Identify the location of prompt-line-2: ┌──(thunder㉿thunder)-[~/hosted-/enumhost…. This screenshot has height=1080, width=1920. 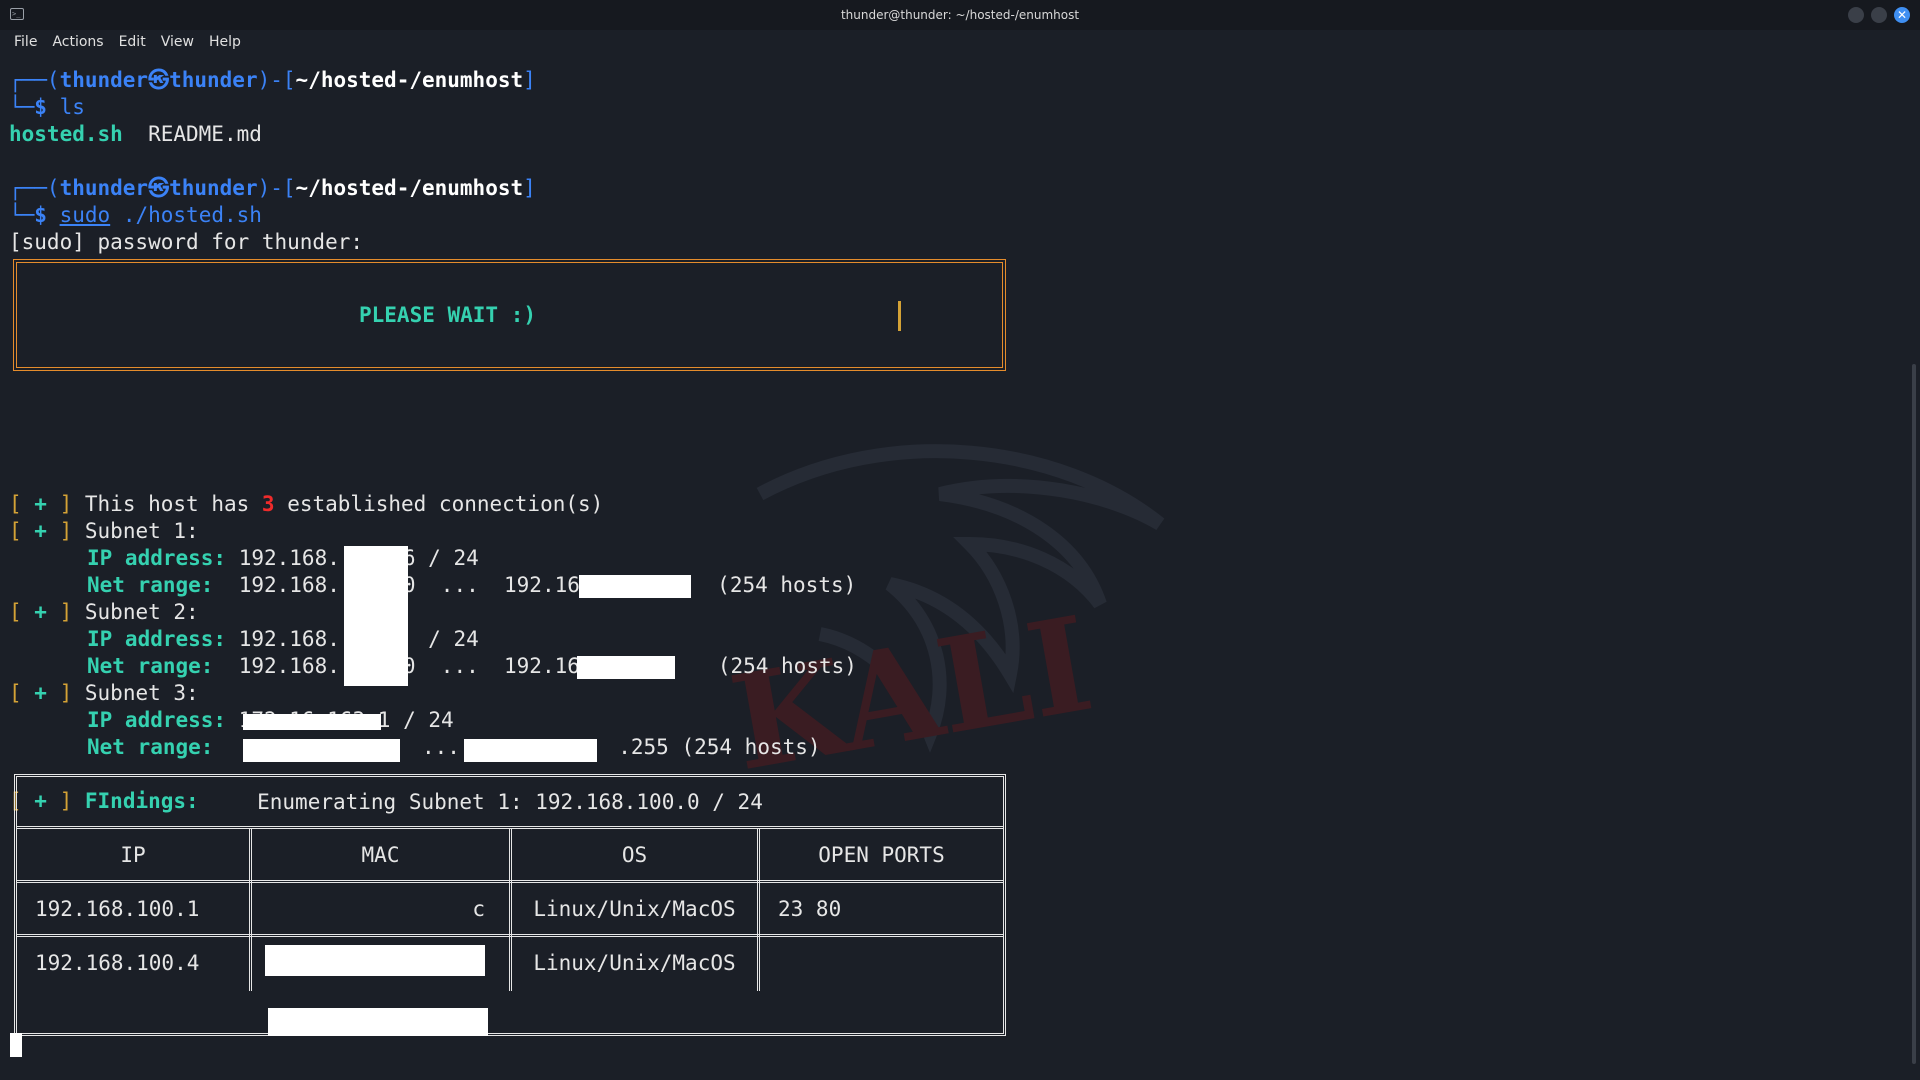
(272, 188).